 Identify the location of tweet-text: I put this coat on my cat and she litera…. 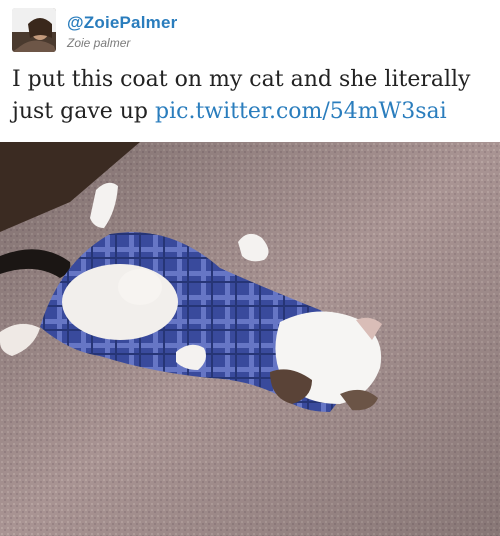
(252, 96).